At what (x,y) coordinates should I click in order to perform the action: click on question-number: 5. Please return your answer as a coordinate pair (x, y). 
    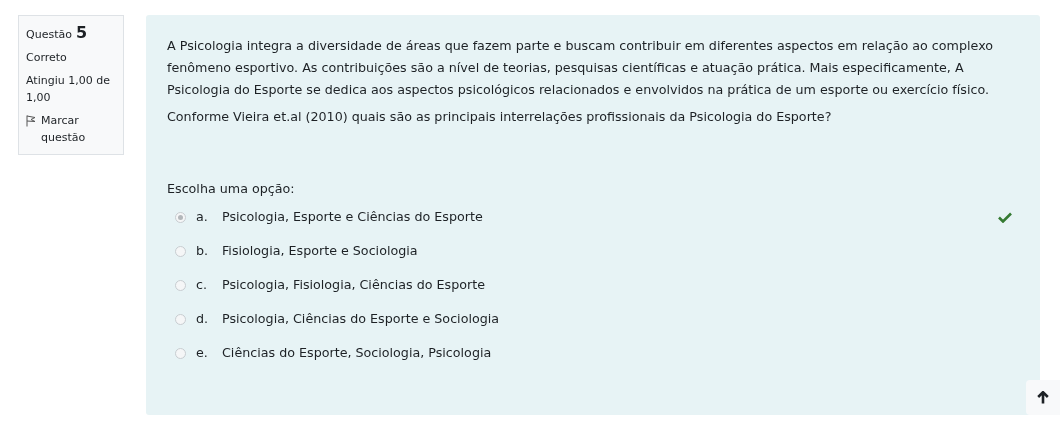
    Looking at the image, I should click on (81, 32).